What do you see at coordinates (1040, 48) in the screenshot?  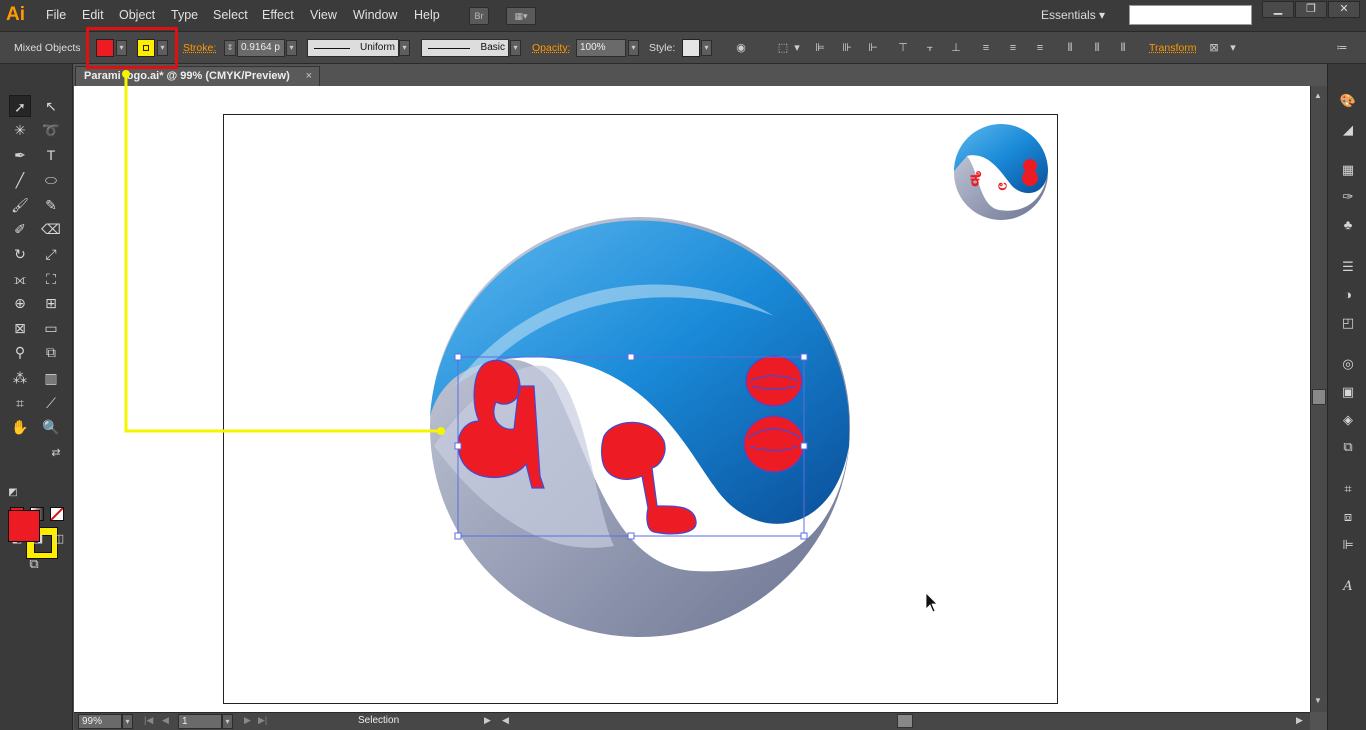 I see `distribute-bottom-icon: ≡` at bounding box center [1040, 48].